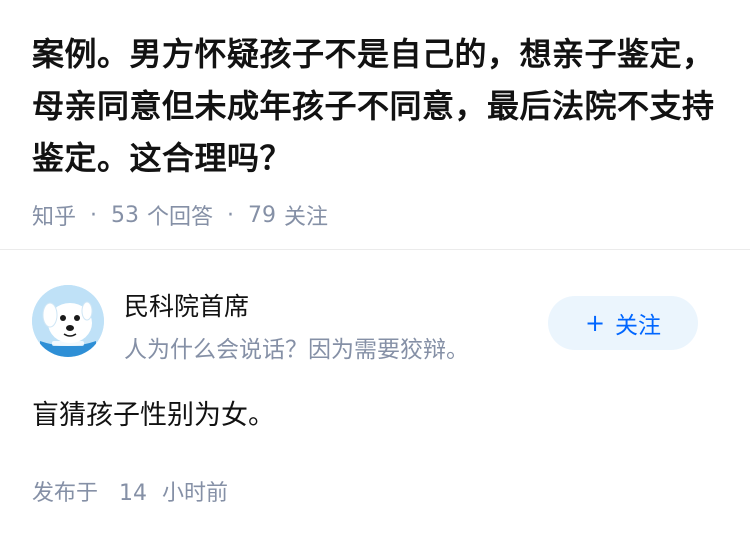 The image size is (750, 540). I want to click on avatar, so click(68, 321).